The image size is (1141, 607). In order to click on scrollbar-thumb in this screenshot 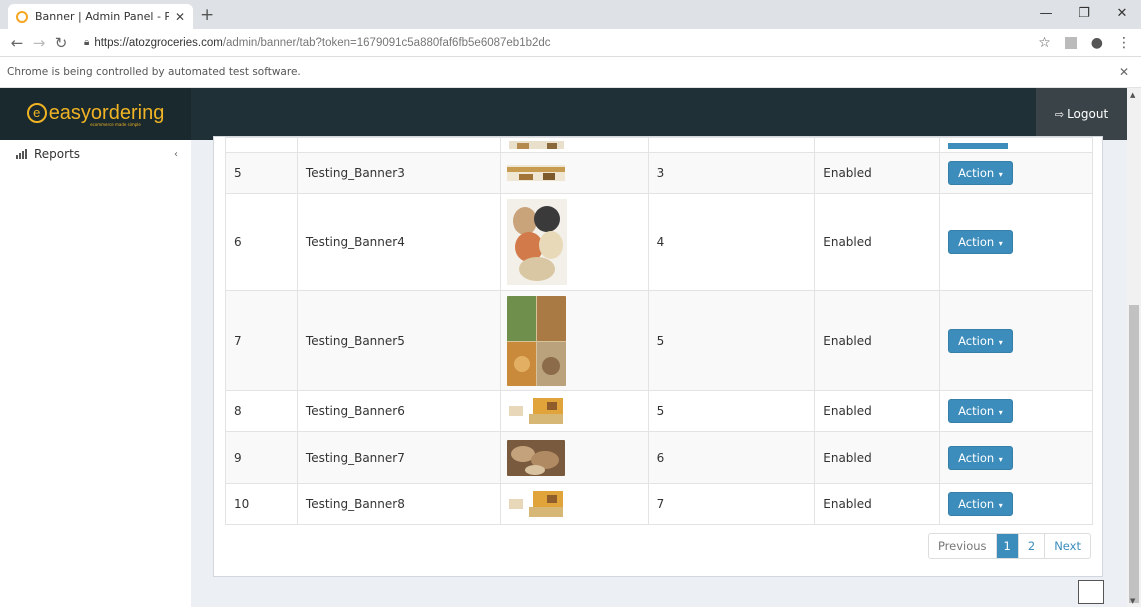, I will do `click(1134, 454)`.